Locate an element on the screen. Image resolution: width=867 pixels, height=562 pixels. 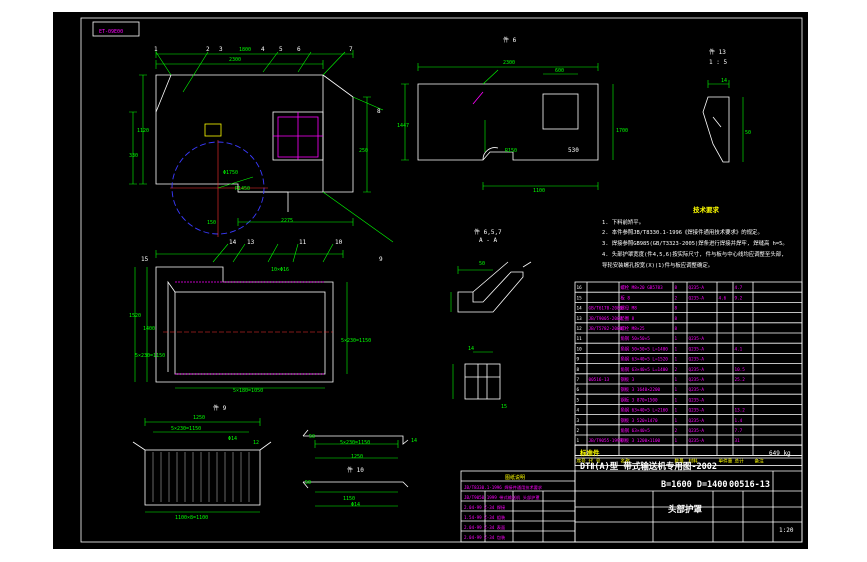
svg-text: 8 is located at coordinates (379, 111).